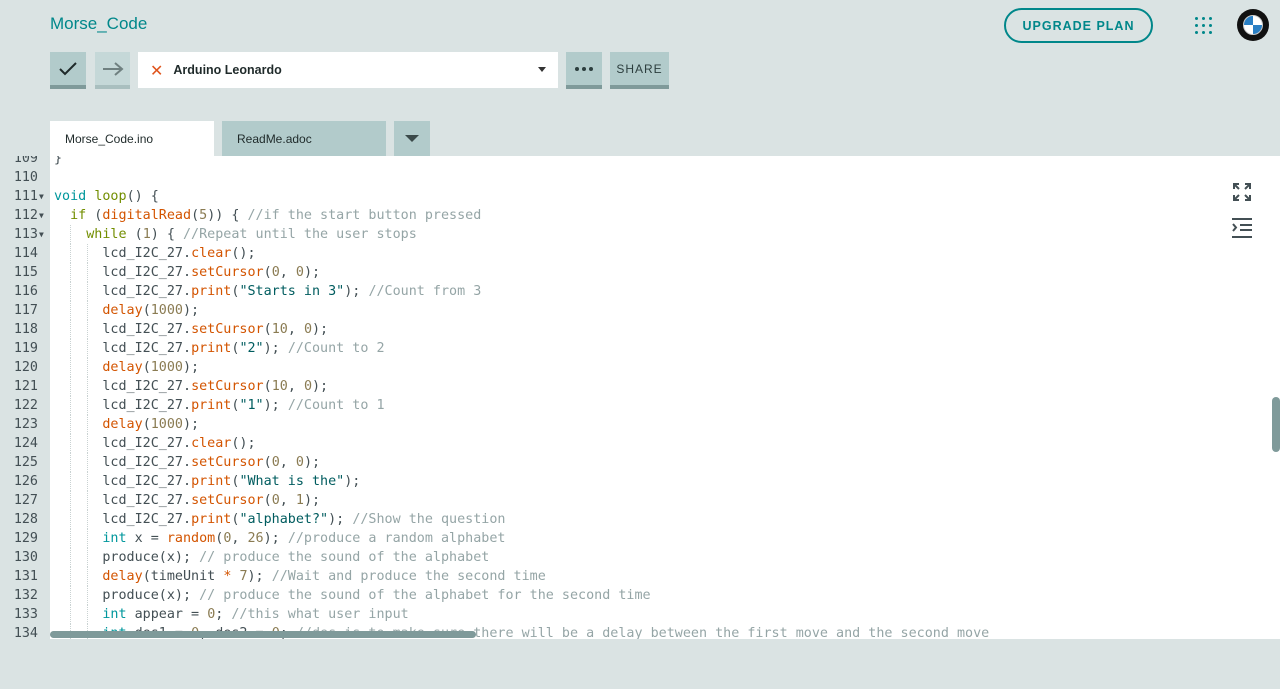 Image resolution: width=1280 pixels, height=689 pixels. What do you see at coordinates (25, 291) in the screenshot?
I see `line-number: 116` at bounding box center [25, 291].